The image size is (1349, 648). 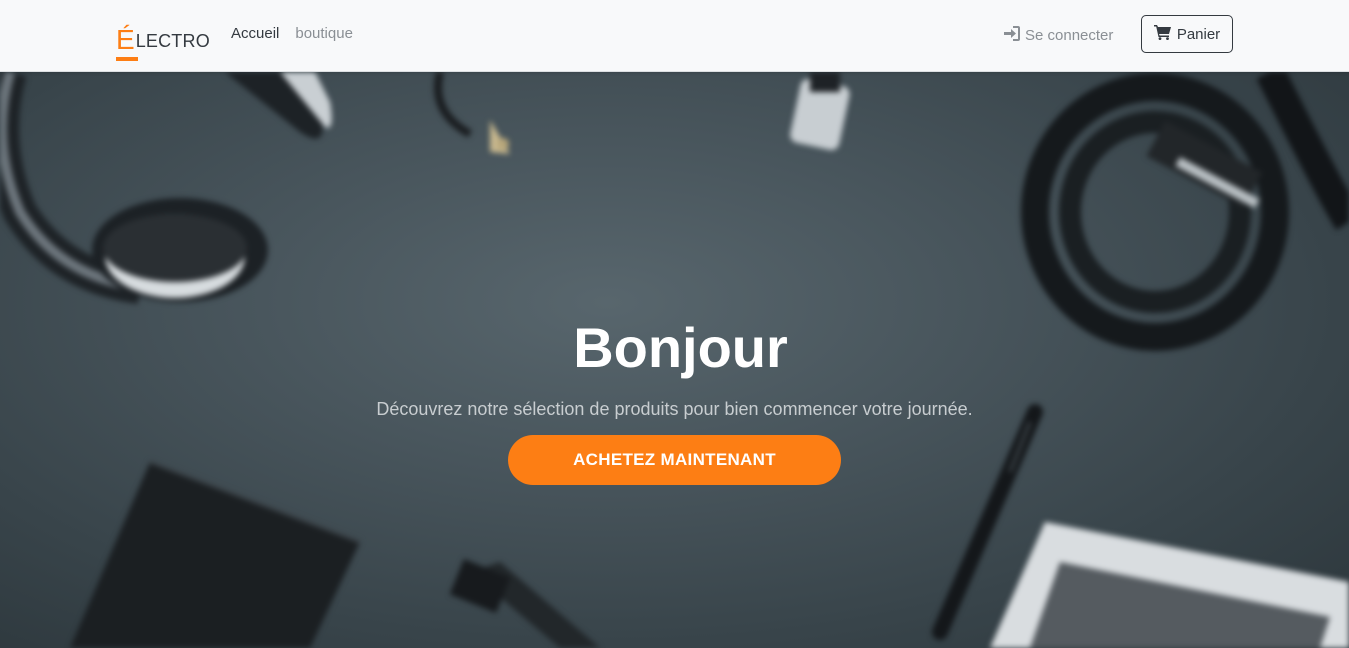 I want to click on sign-in-icon, so click(x=1012, y=35).